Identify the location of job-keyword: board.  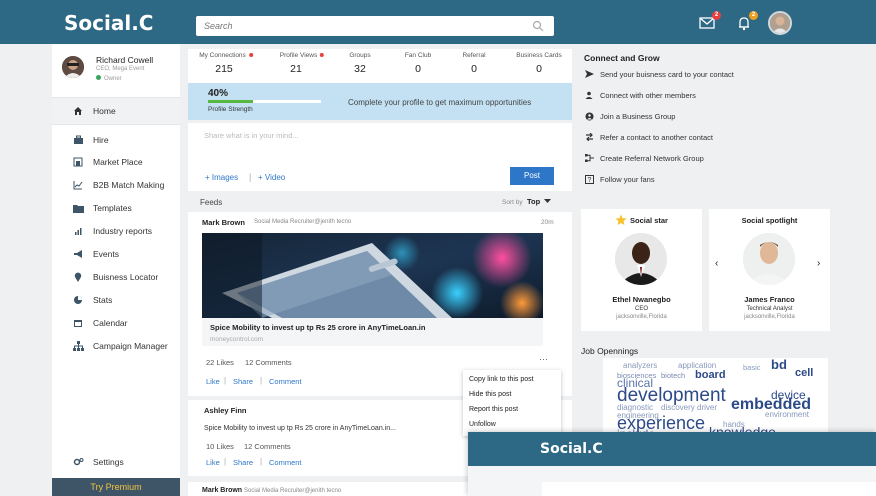
(710, 375).